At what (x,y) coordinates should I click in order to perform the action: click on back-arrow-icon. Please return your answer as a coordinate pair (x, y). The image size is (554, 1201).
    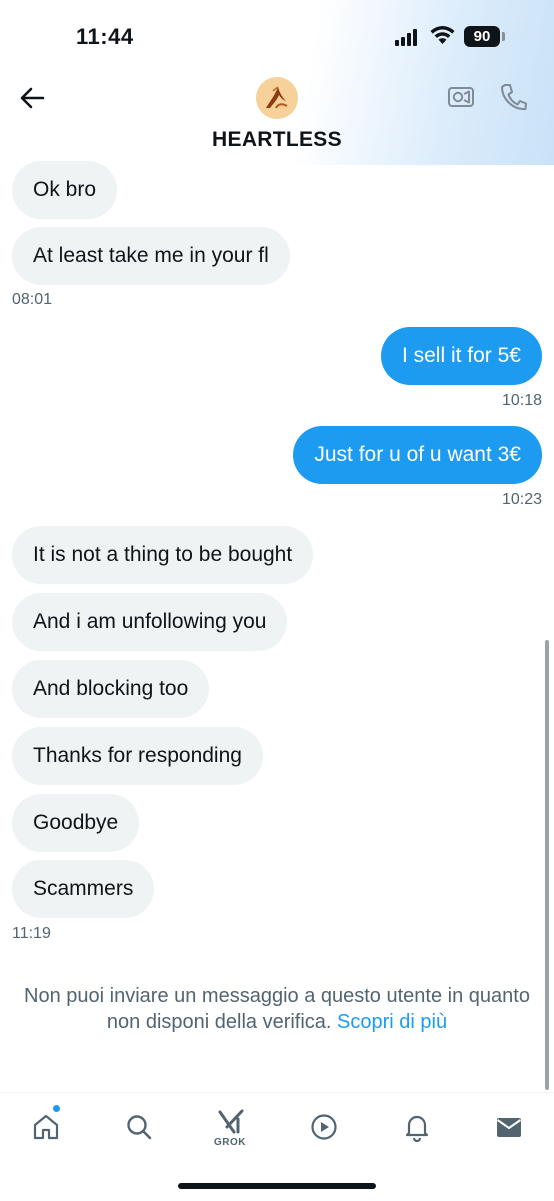
    Looking at the image, I should click on (32, 98).